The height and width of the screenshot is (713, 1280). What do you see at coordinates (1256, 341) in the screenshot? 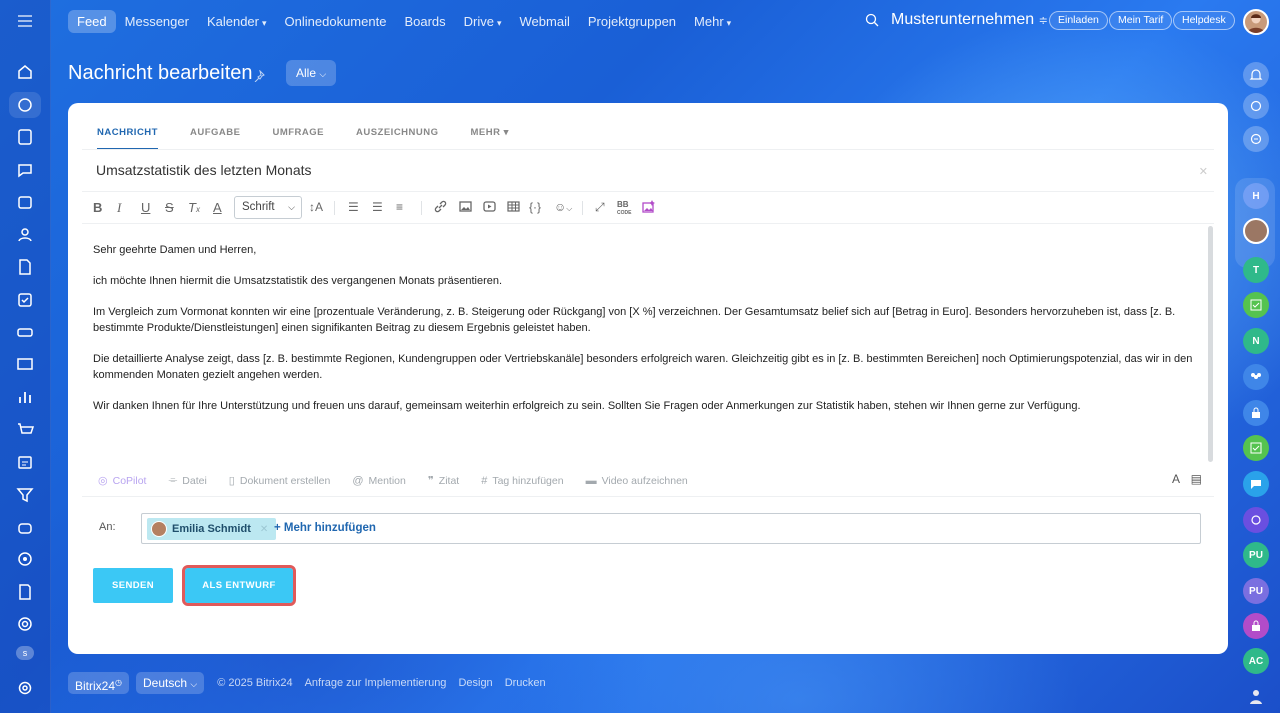
I see `avatar: N` at bounding box center [1256, 341].